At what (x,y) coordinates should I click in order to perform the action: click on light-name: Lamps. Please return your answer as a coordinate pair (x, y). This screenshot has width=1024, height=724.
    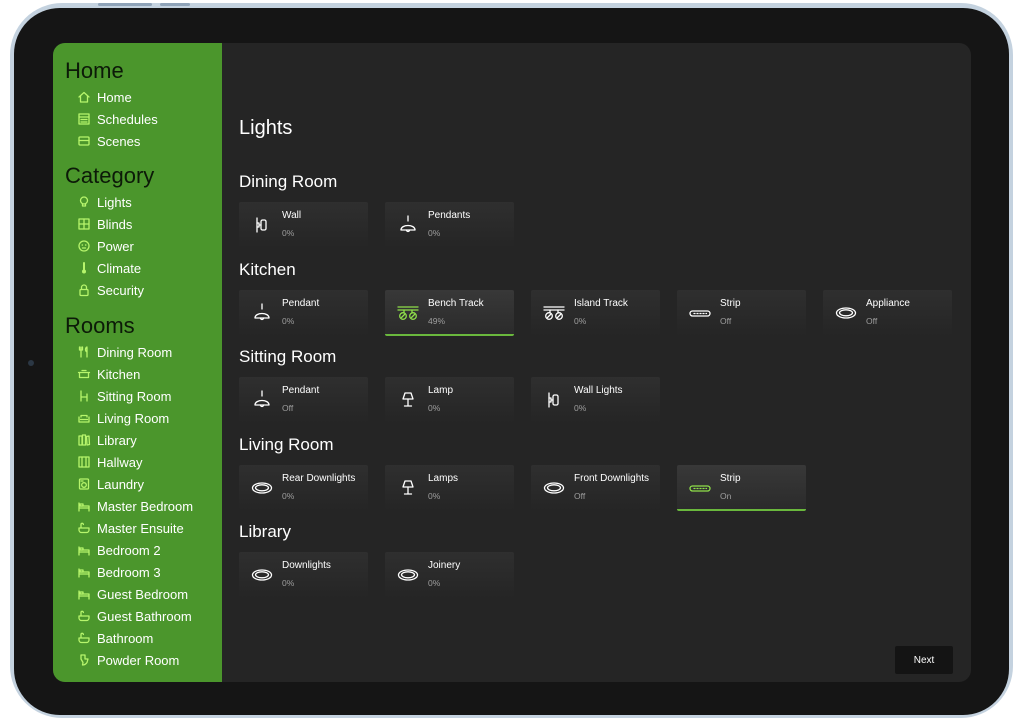
    Looking at the image, I should click on (443, 478).